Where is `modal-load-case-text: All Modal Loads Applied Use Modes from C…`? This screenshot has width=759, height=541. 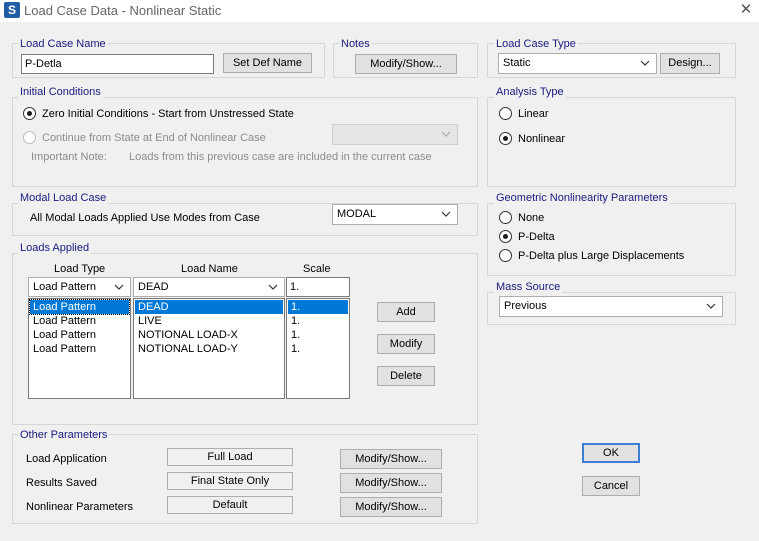
modal-load-case-text: All Modal Loads Applied Use Modes from C… is located at coordinates (145, 218).